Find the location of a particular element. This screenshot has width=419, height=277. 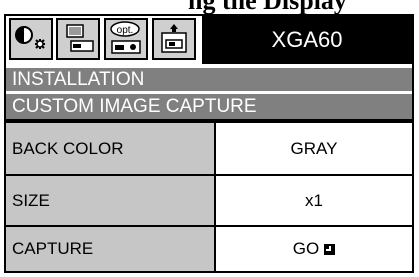

tab-option: opt. is located at coordinates (126, 39).